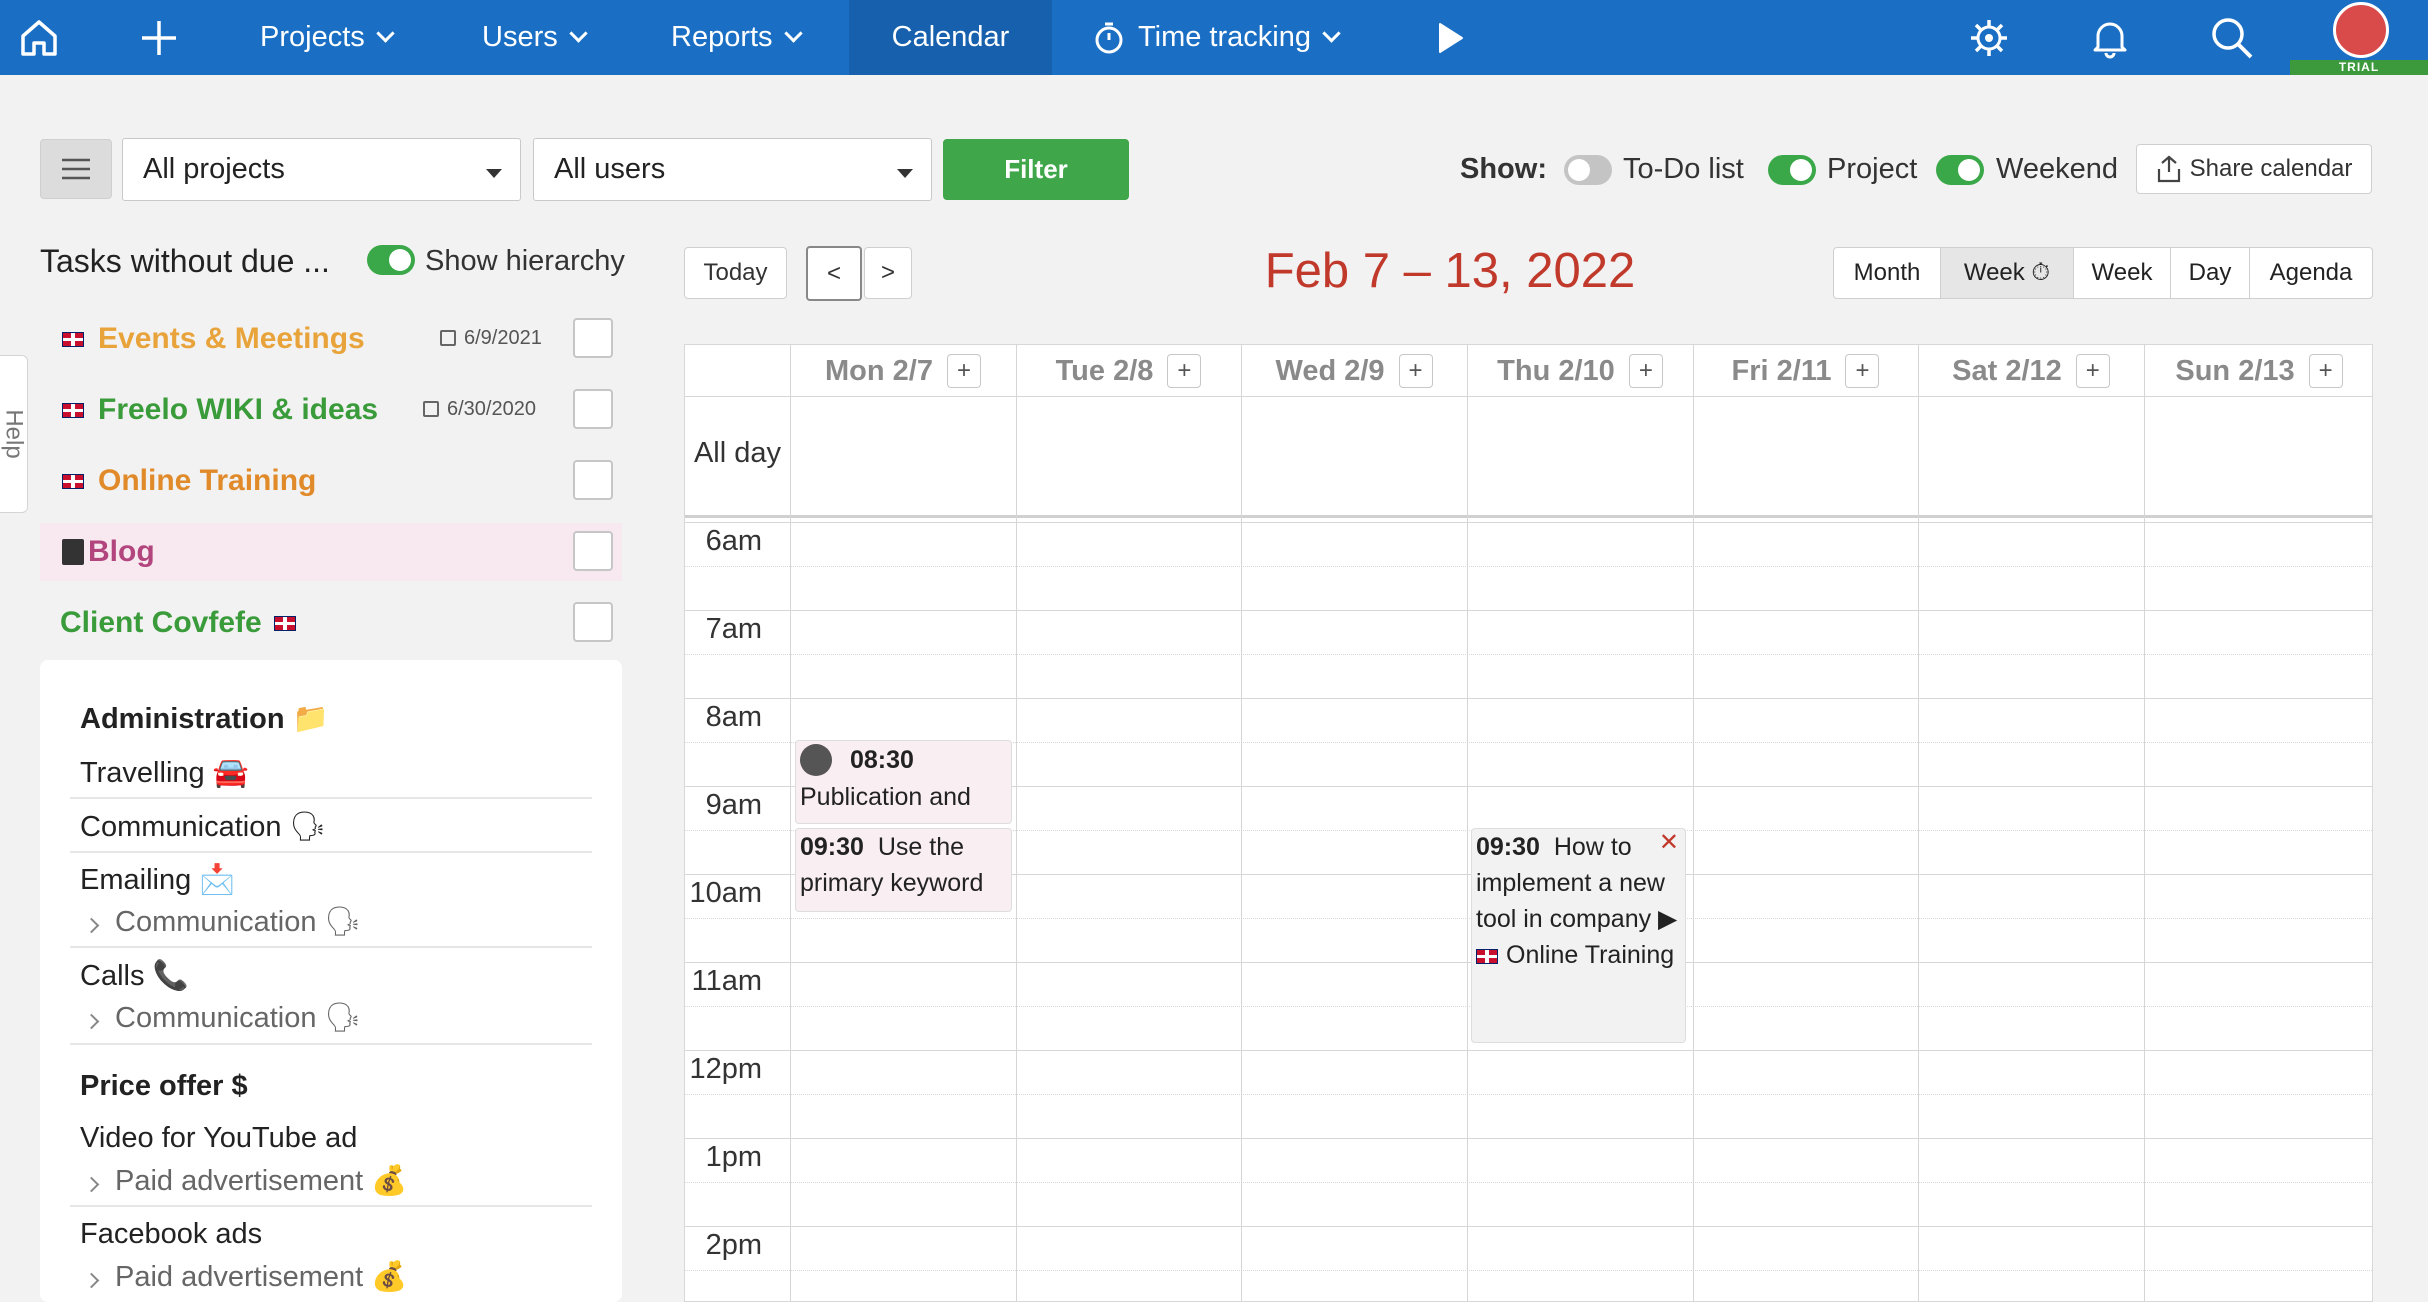 This screenshot has width=2428, height=1302. Describe the element at coordinates (331, 623) in the screenshot. I see `sidebar-project-client-covfefe: Client Covfefe` at that location.